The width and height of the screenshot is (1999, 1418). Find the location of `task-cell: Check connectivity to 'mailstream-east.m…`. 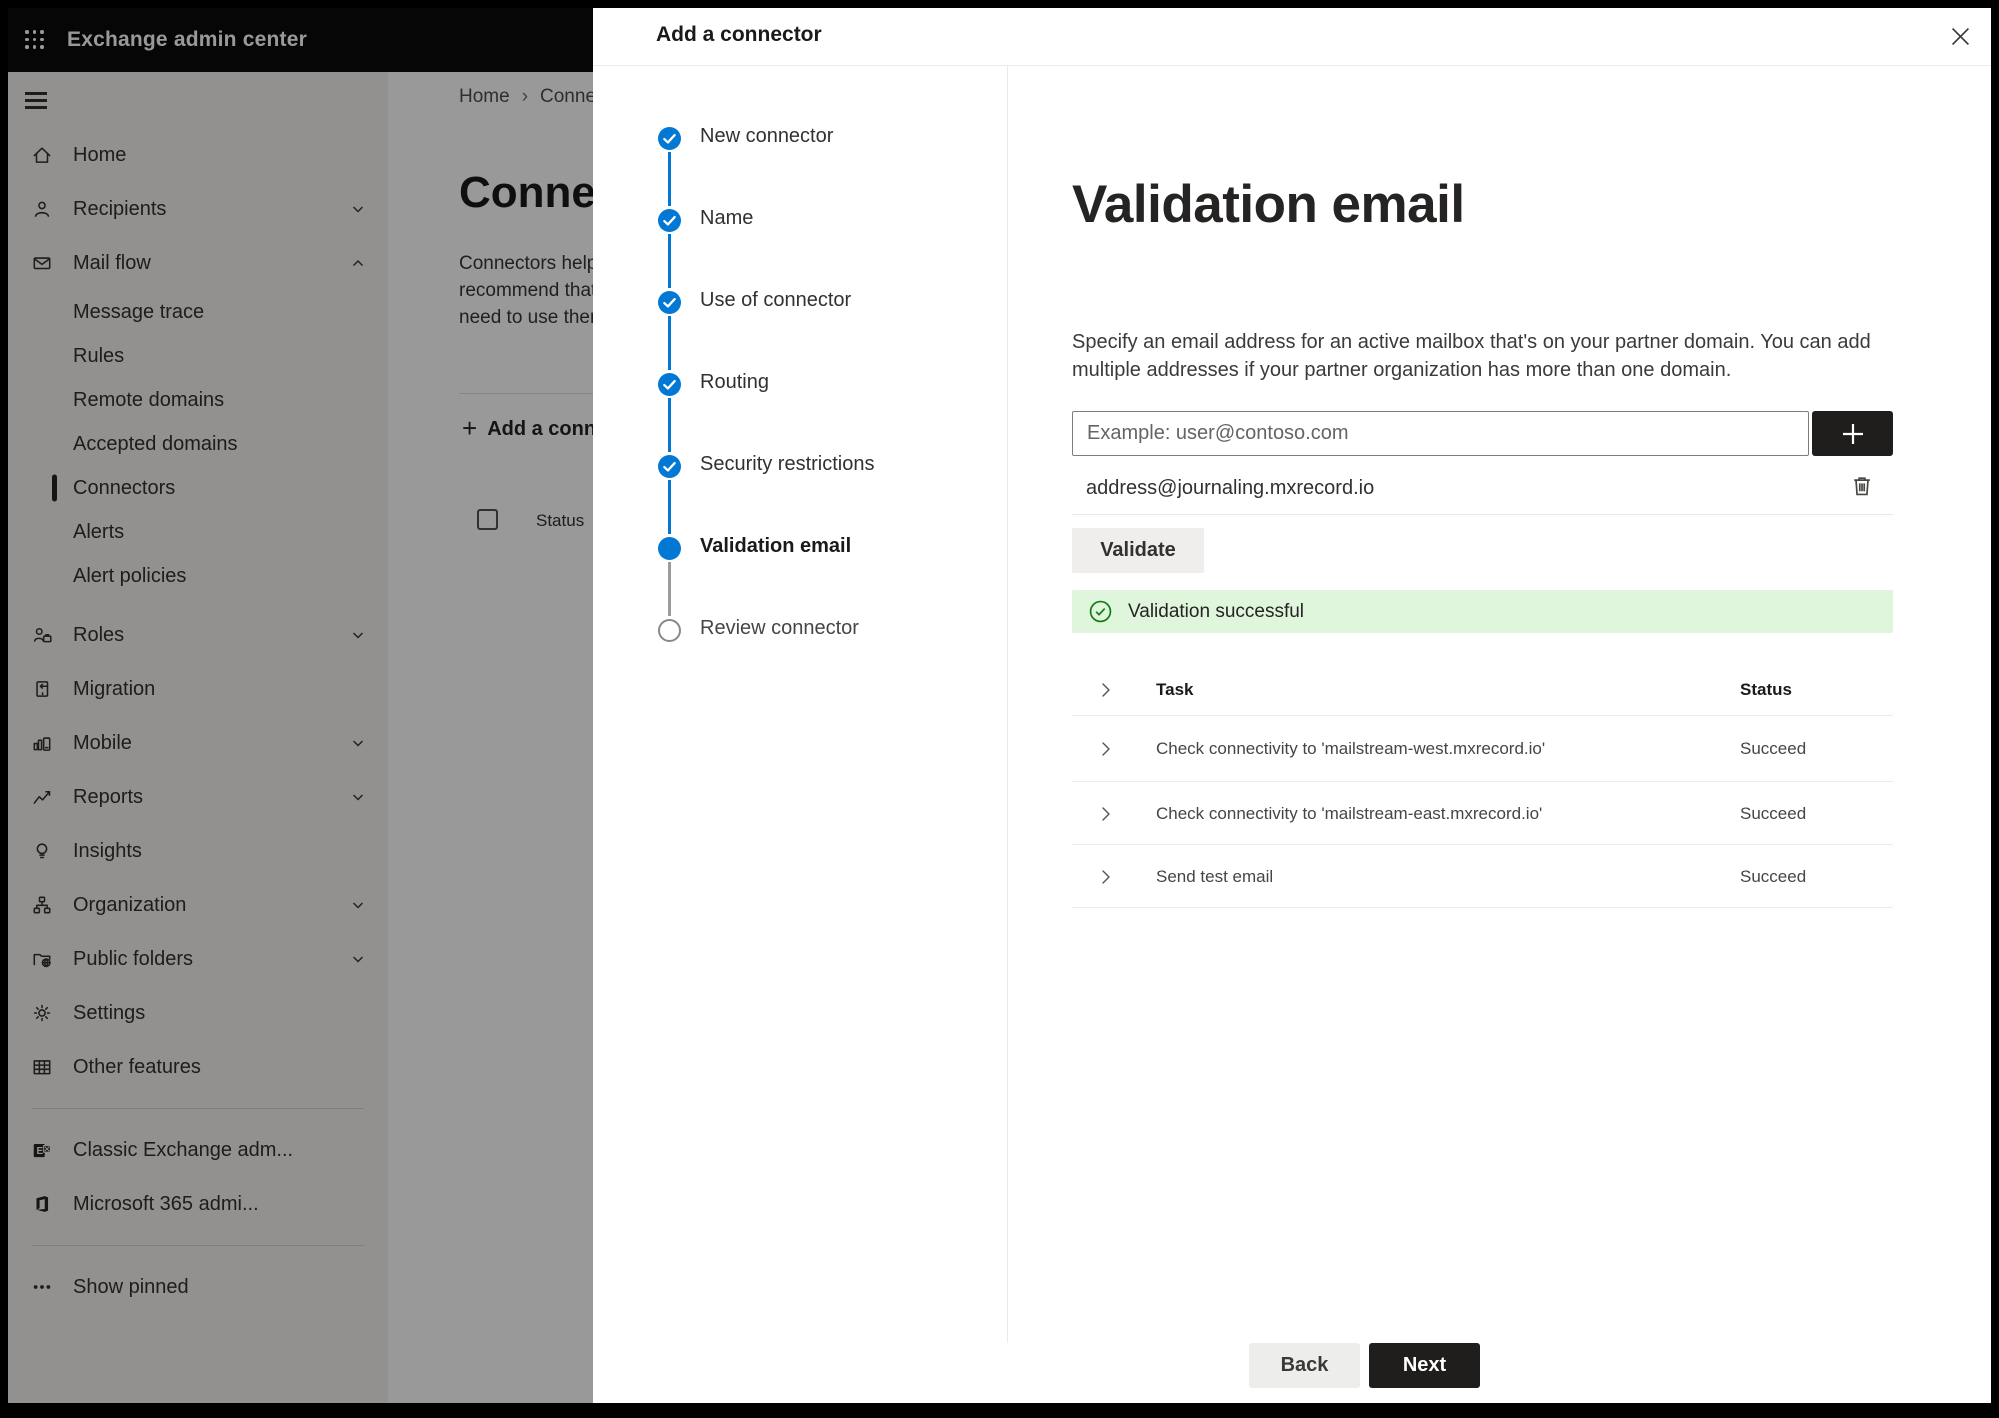

task-cell: Check connectivity to 'mailstream-east.m… is located at coordinates (1349, 813).